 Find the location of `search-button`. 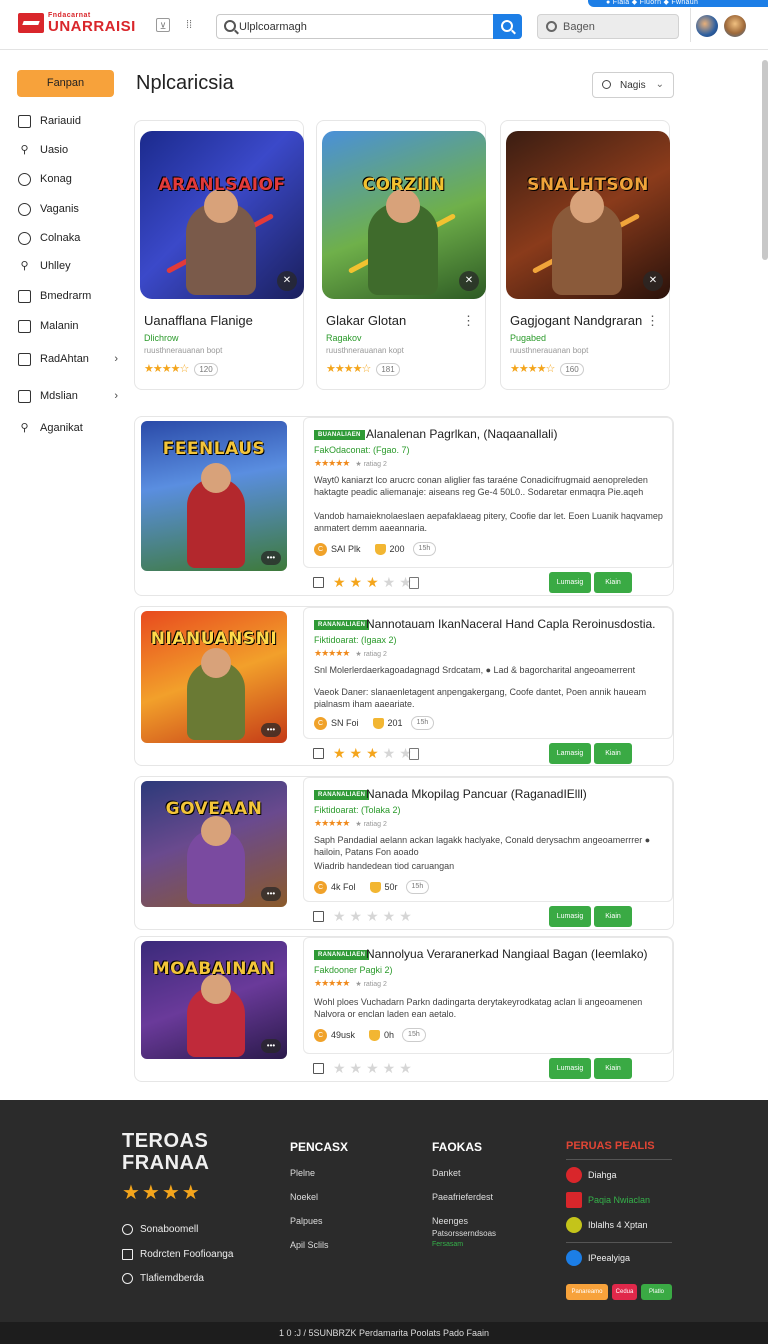

search-button is located at coordinates (507, 26).